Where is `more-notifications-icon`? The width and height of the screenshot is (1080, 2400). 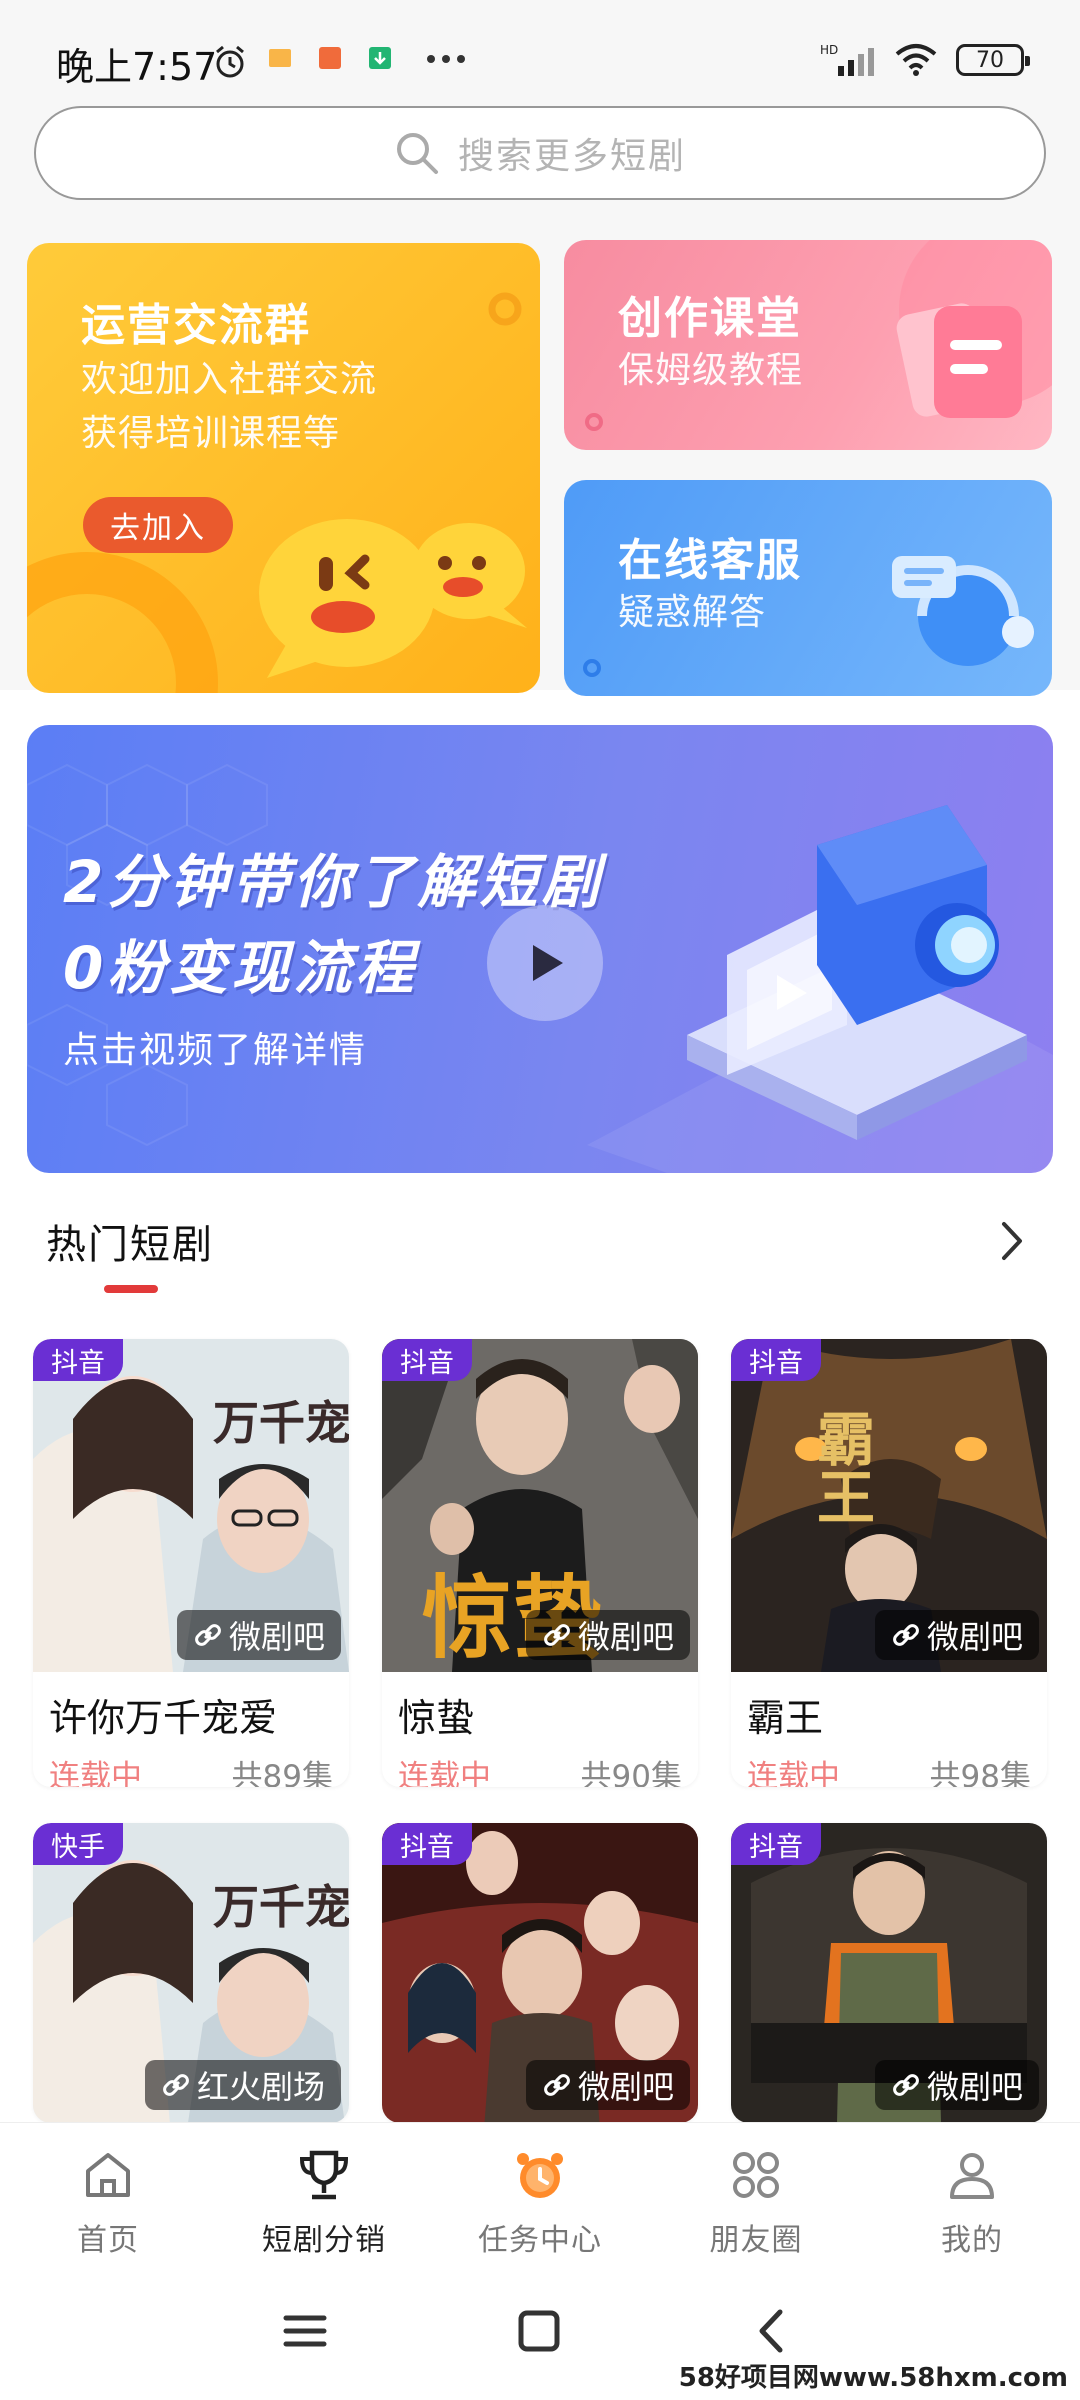
more-notifications-icon is located at coordinates (446, 59).